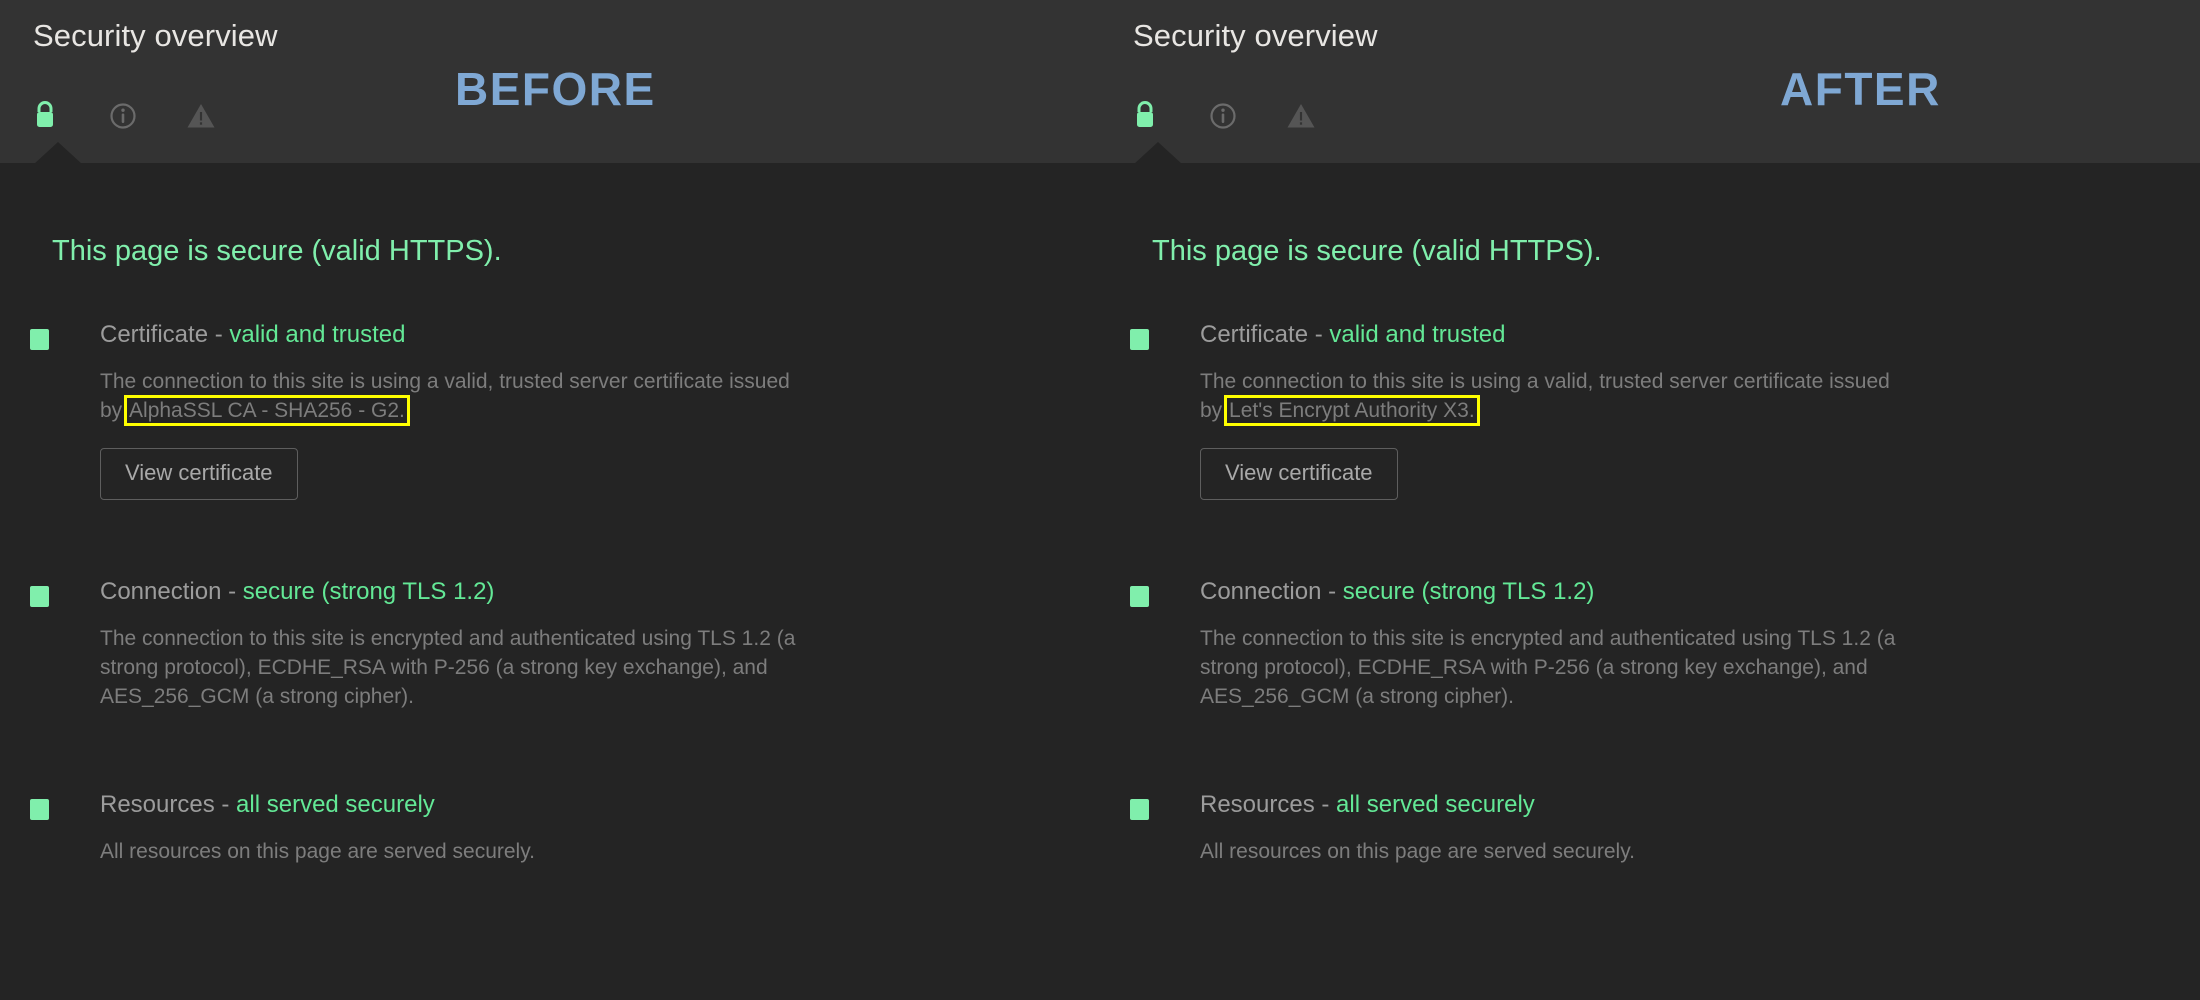  Describe the element at coordinates (1860, 89) in the screenshot. I see `annotation-label-after: AFTER` at that location.